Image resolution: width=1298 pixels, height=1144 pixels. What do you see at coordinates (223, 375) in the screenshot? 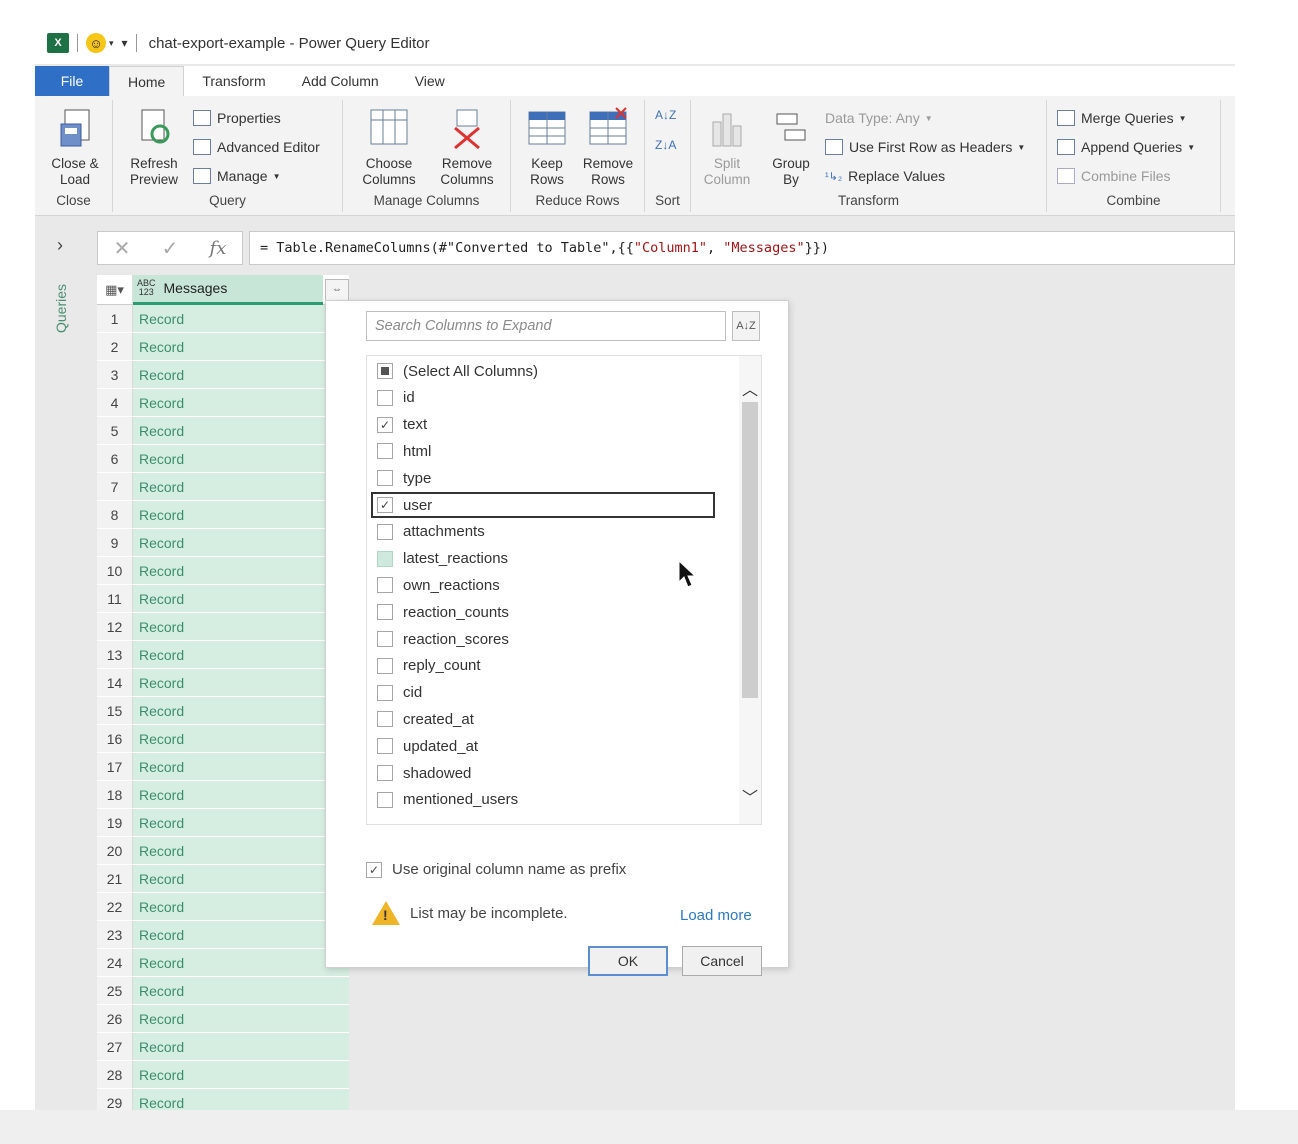
I see `table-row: 3 Record` at bounding box center [223, 375].